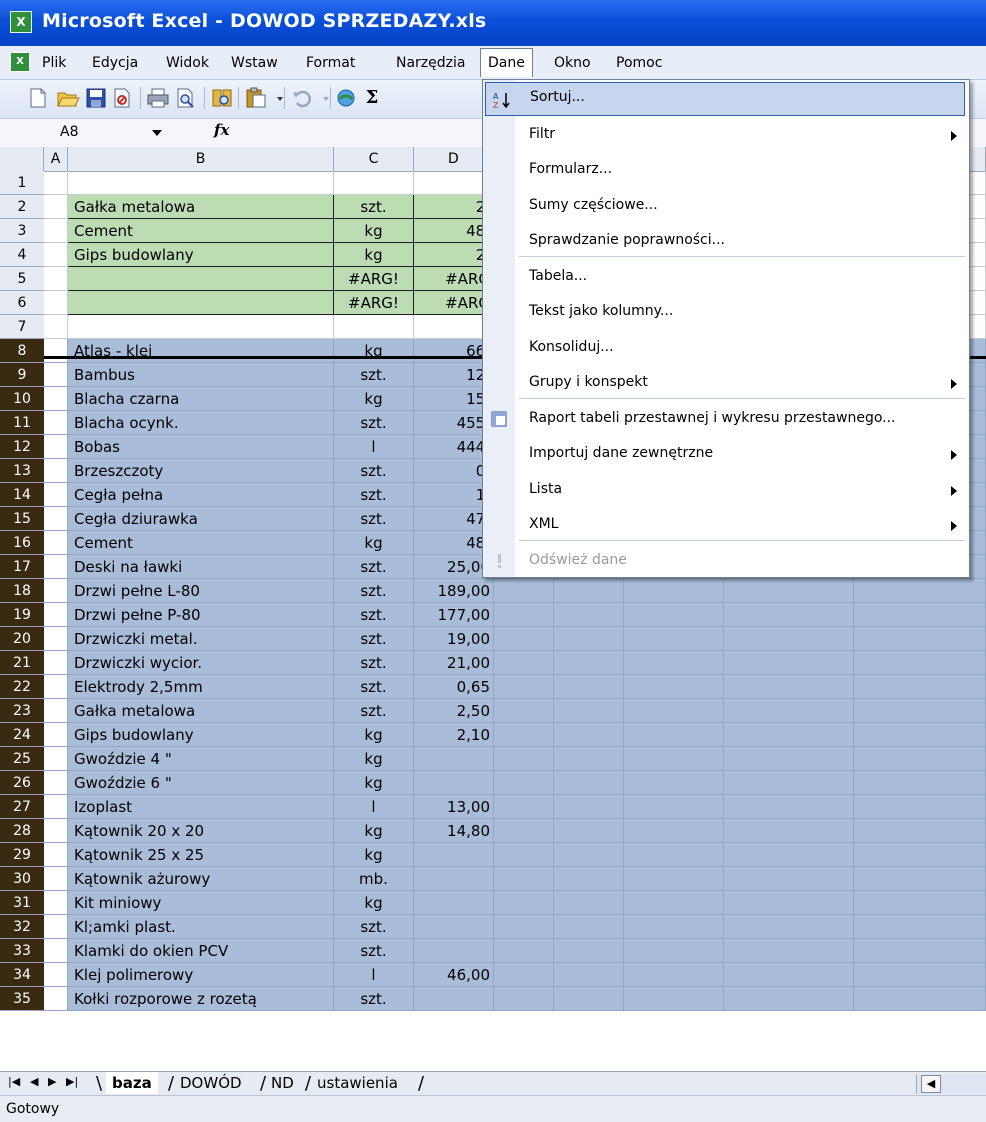 This screenshot has width=986, height=1122. I want to click on row-header: 11, so click(22, 423).